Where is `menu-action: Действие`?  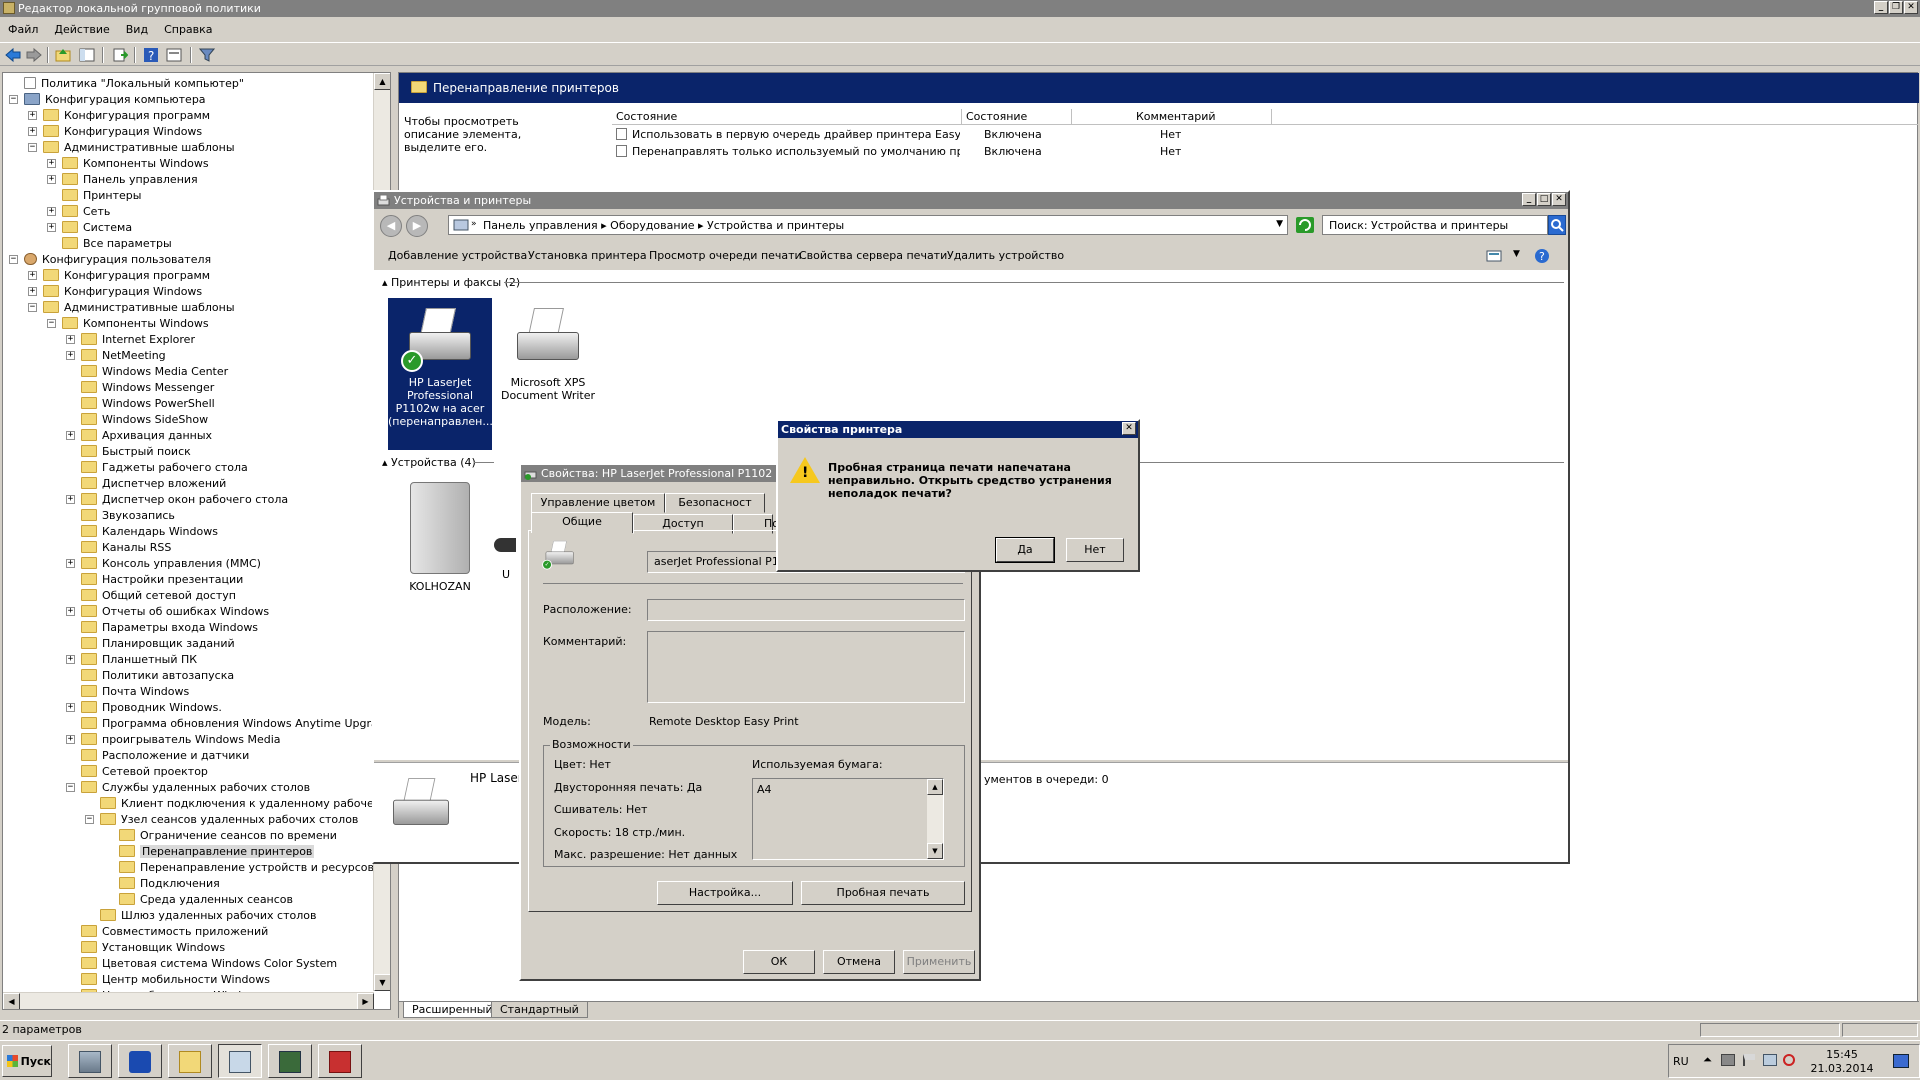
menu-action: Действие is located at coordinates (81, 29).